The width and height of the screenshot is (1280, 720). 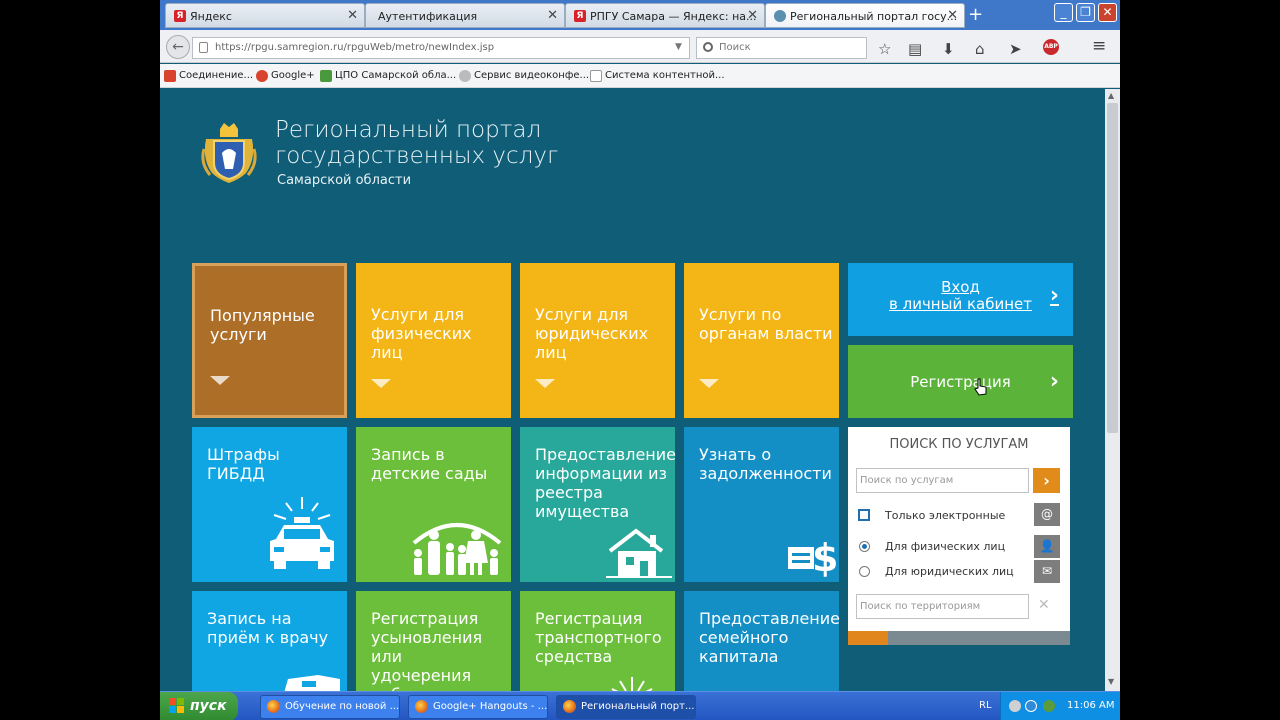 What do you see at coordinates (262, 325) in the screenshot?
I see `tile-label: Популярные услуги` at bounding box center [262, 325].